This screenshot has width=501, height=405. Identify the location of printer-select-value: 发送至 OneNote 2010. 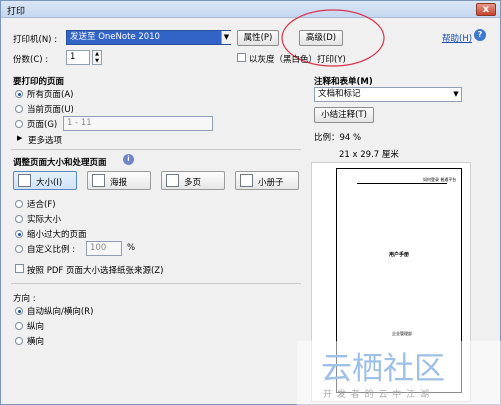
(115, 37).